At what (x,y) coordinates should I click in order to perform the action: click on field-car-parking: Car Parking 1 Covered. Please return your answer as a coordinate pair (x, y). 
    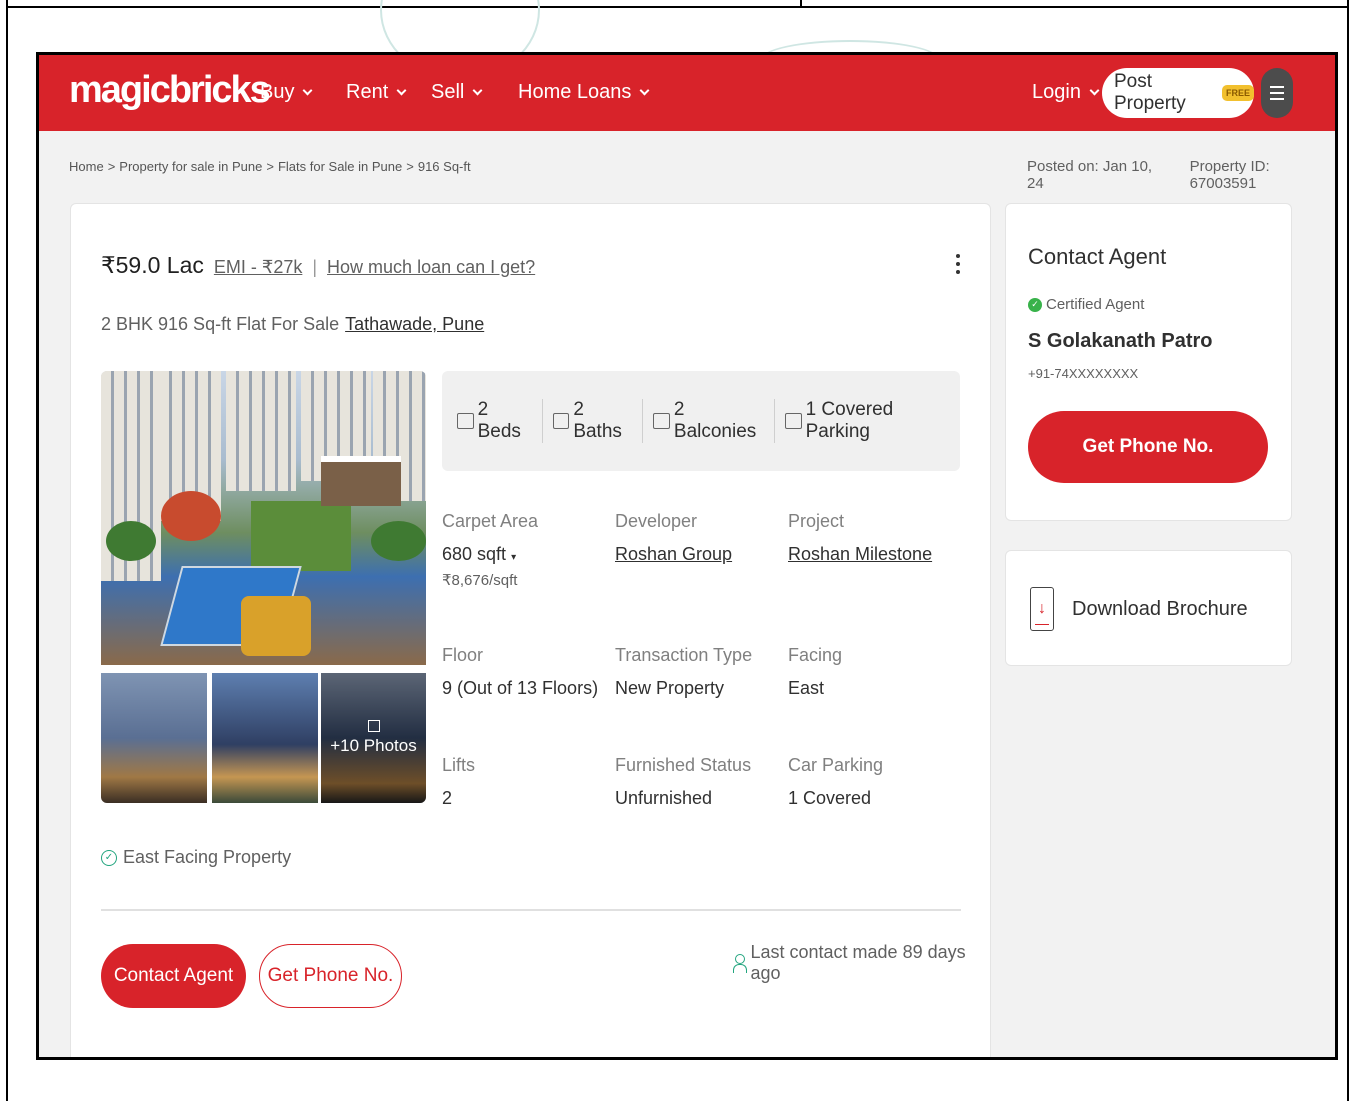
    Looking at the image, I should click on (836, 781).